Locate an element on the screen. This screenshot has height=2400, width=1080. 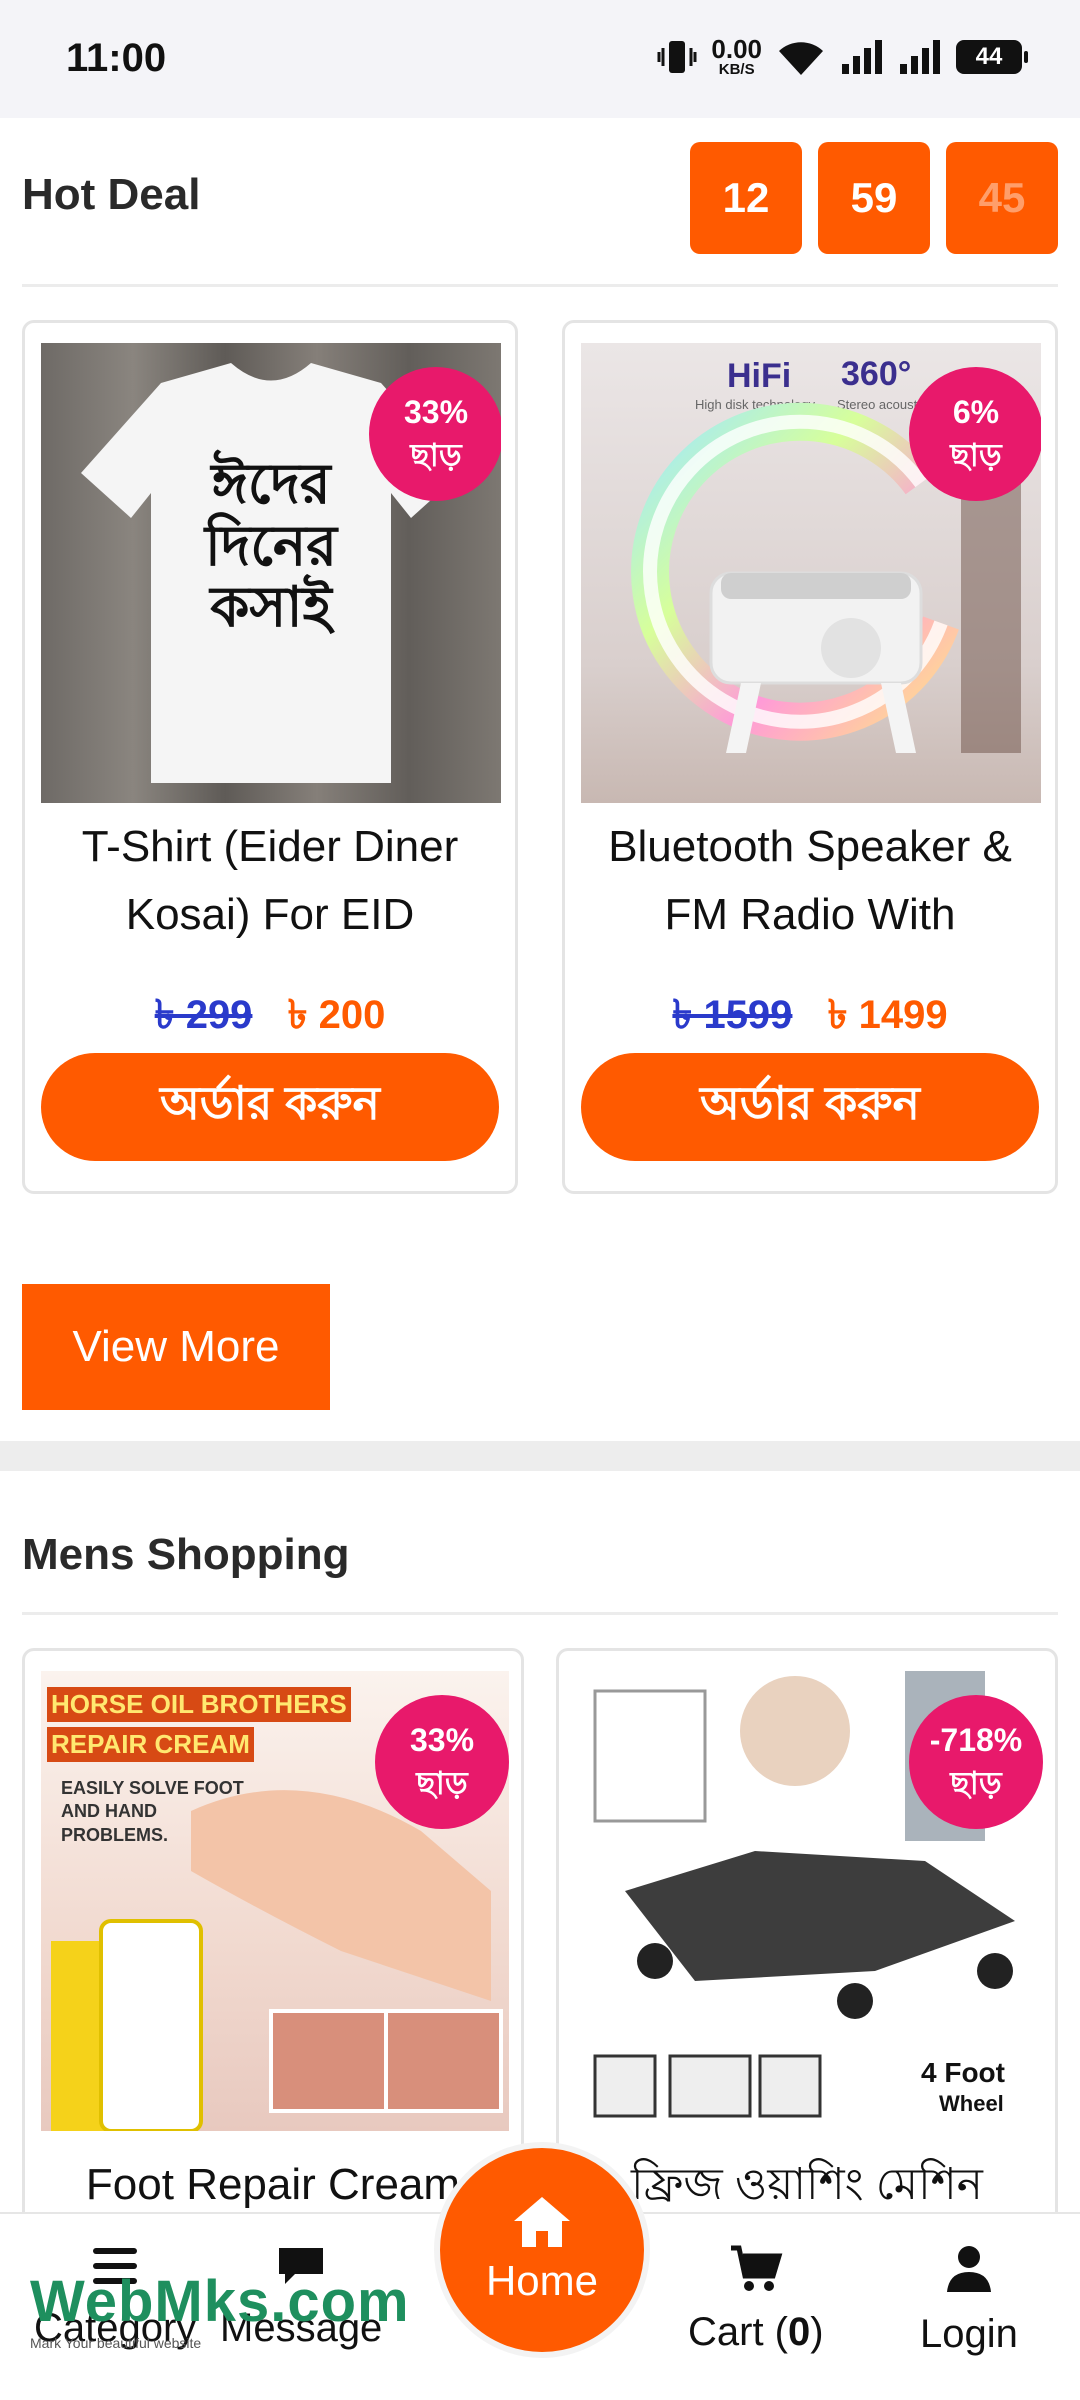
watermark-brand: WebMks.com is located at coordinates (220, 2301).